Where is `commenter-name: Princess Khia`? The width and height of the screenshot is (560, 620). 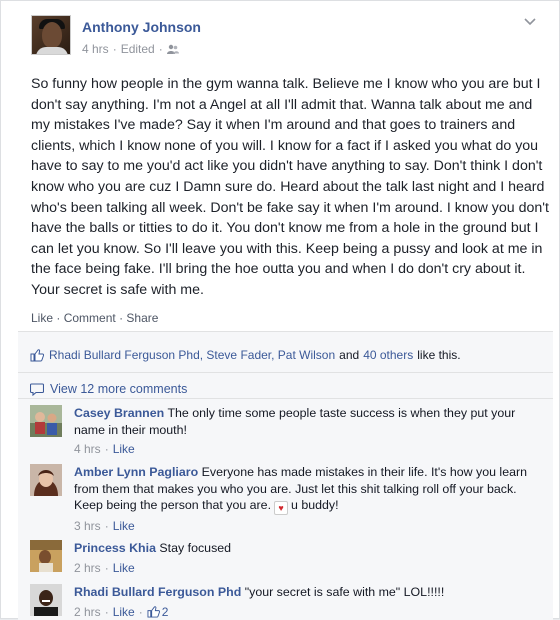
commenter-name: Princess Khia is located at coordinates (115, 548).